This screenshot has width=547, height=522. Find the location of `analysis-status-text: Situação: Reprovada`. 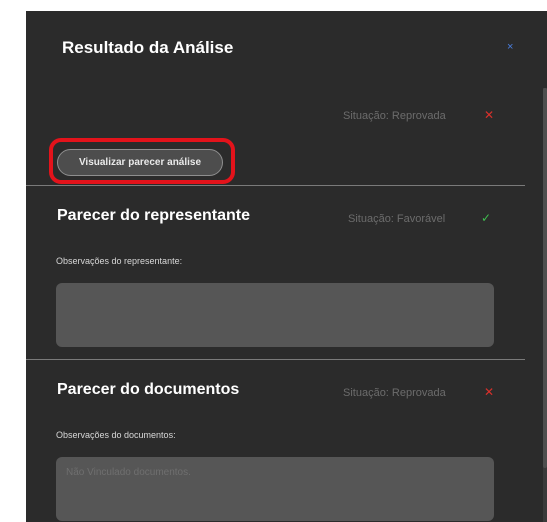

analysis-status-text: Situação: Reprovada is located at coordinates (394, 116).